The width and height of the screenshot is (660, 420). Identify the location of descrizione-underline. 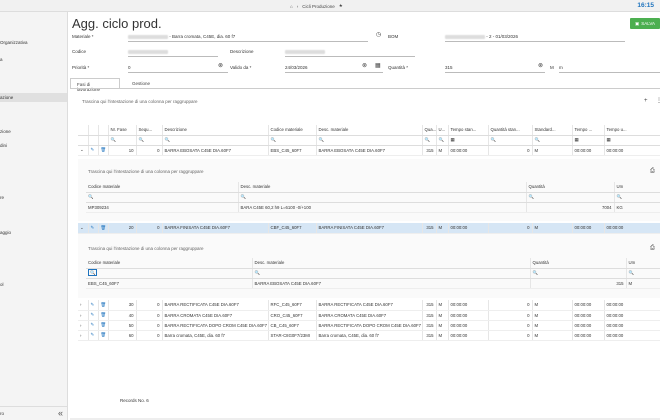
(350, 56).